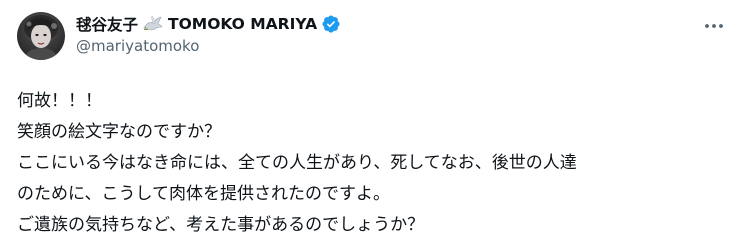 The height and width of the screenshot is (245, 740). What do you see at coordinates (119, 132) in the screenshot?
I see `tweet-text-line: 笑顔の絵文字なのですか？` at bounding box center [119, 132].